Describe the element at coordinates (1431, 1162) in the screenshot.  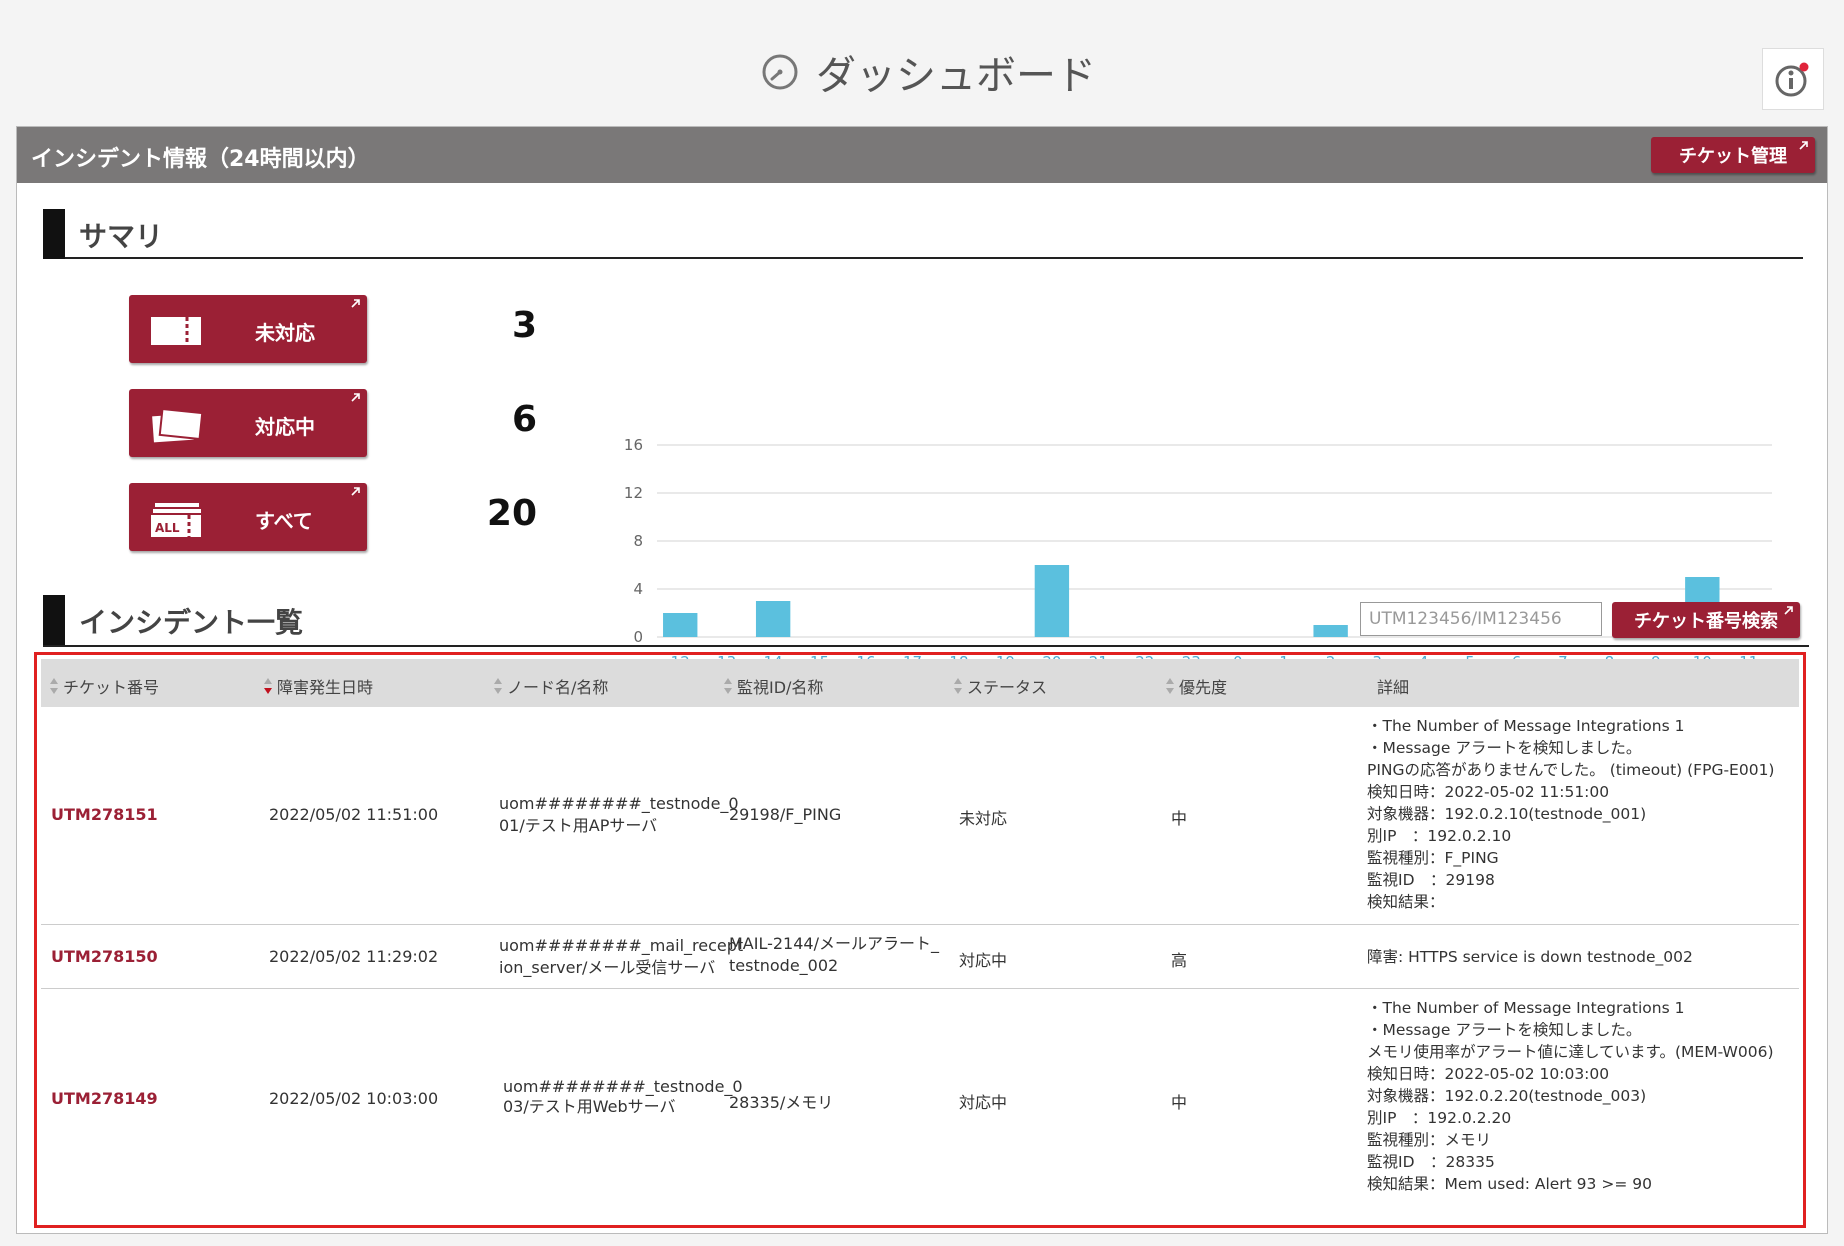
I see `detail-line: 監視ID ：28335` at that location.